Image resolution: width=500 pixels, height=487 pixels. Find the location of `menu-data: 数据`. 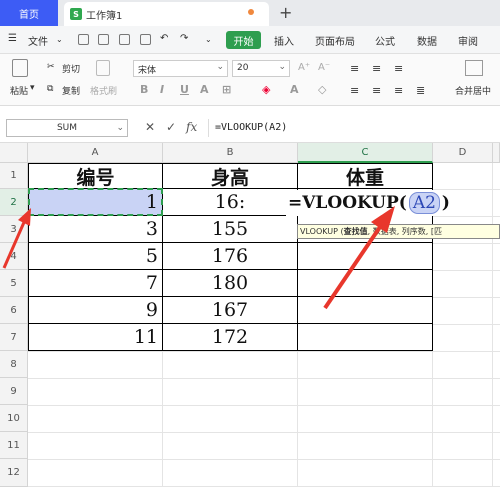

menu-data: 数据 is located at coordinates (427, 40).